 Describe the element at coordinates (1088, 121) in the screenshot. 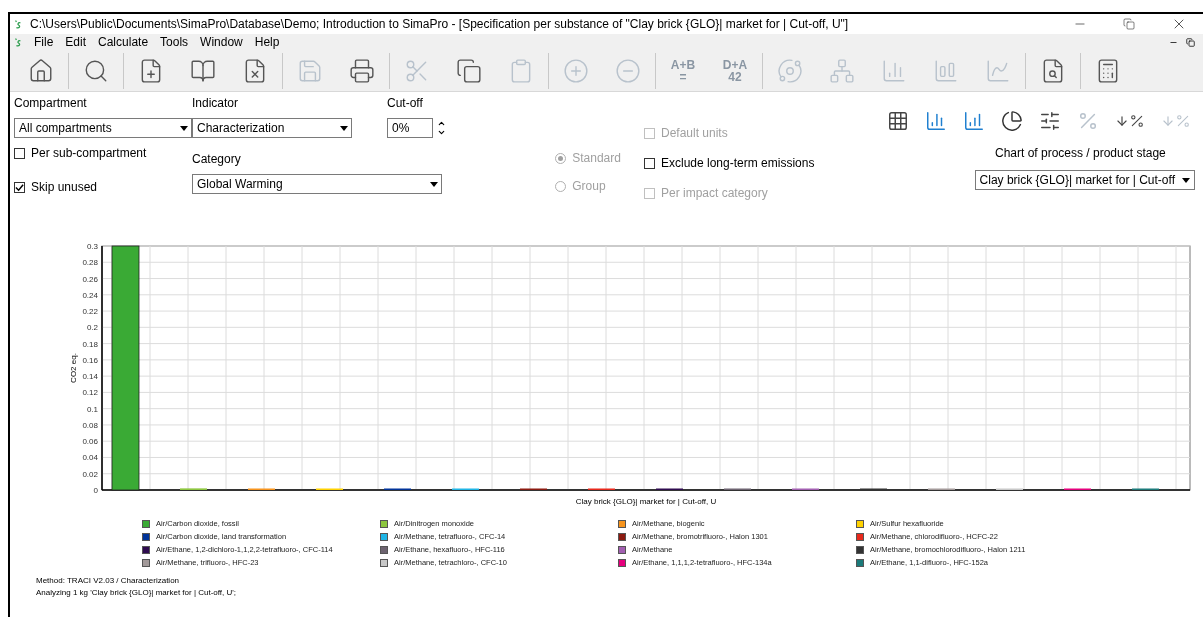

I see `percent-icon` at that location.